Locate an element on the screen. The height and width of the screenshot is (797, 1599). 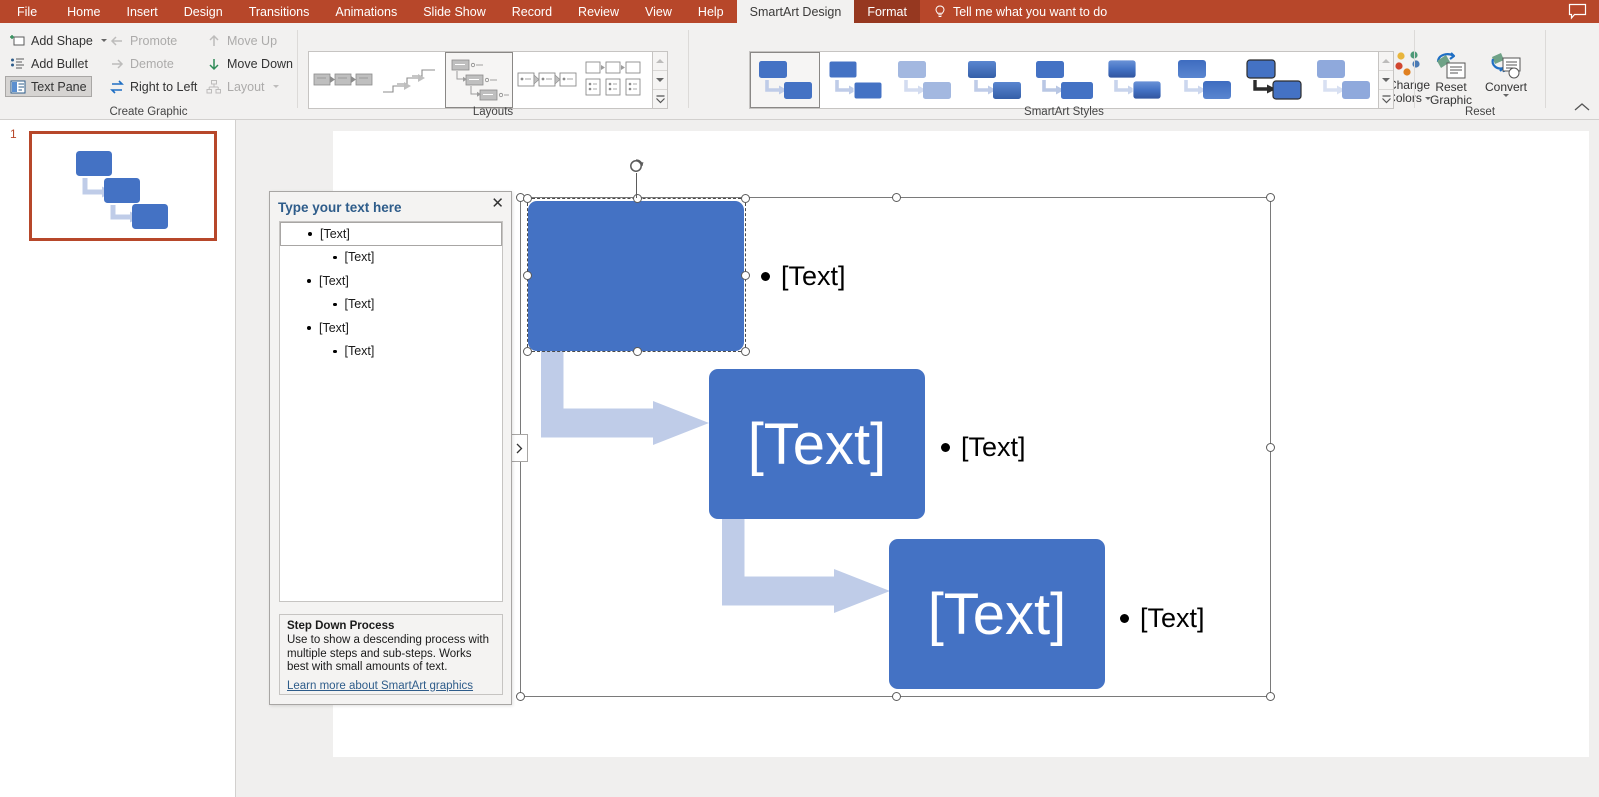
text-pane-item-1-text: [Text] is located at coordinates (335, 233).